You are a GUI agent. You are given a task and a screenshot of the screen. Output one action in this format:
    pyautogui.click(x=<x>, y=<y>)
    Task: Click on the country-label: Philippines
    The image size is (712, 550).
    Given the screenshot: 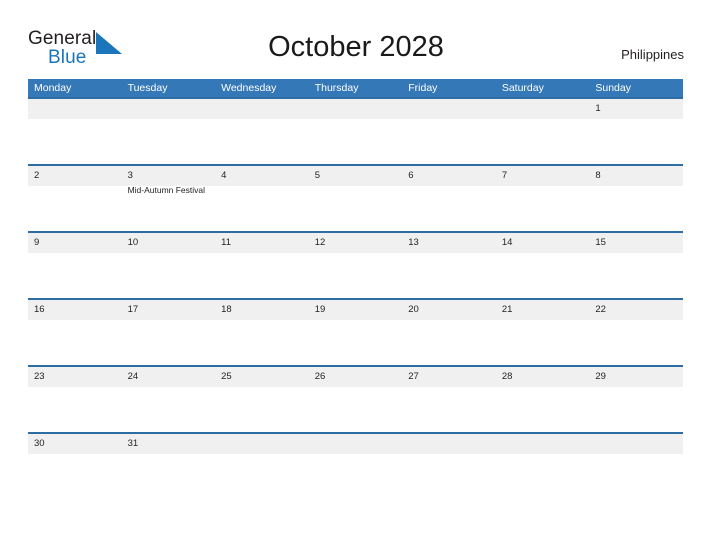 What is the action you would take?
    pyautogui.click(x=652, y=54)
    